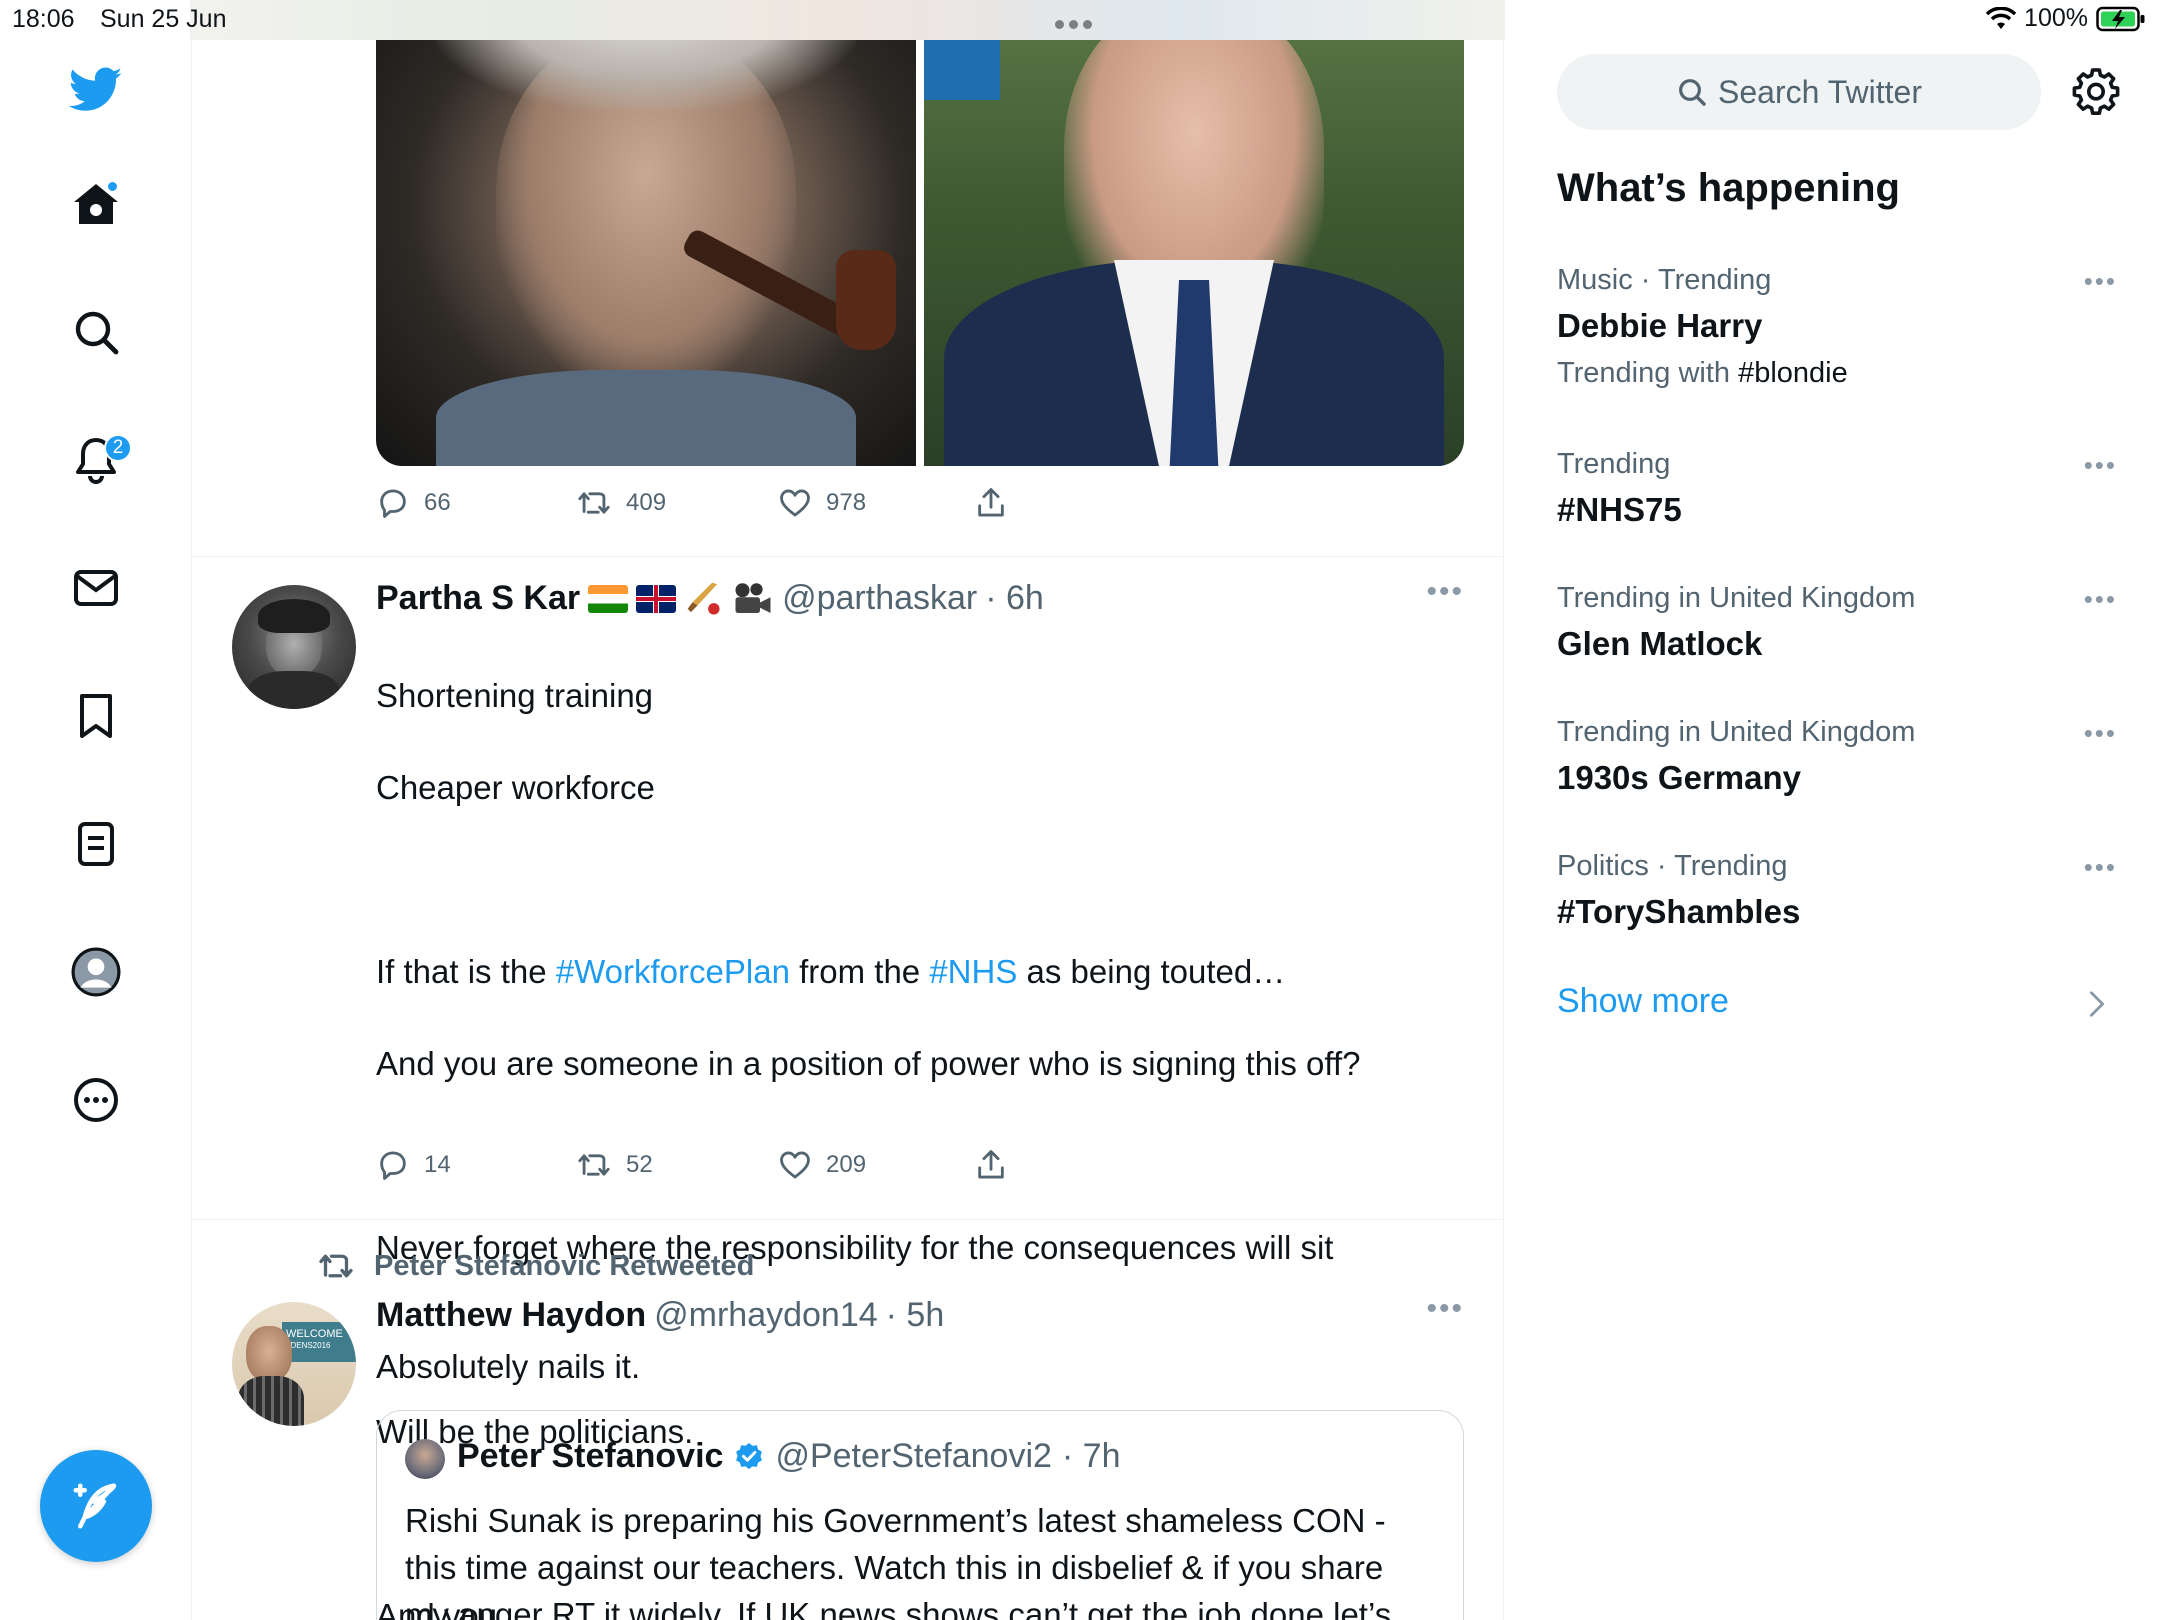  I want to click on settings-button, so click(2096, 92).